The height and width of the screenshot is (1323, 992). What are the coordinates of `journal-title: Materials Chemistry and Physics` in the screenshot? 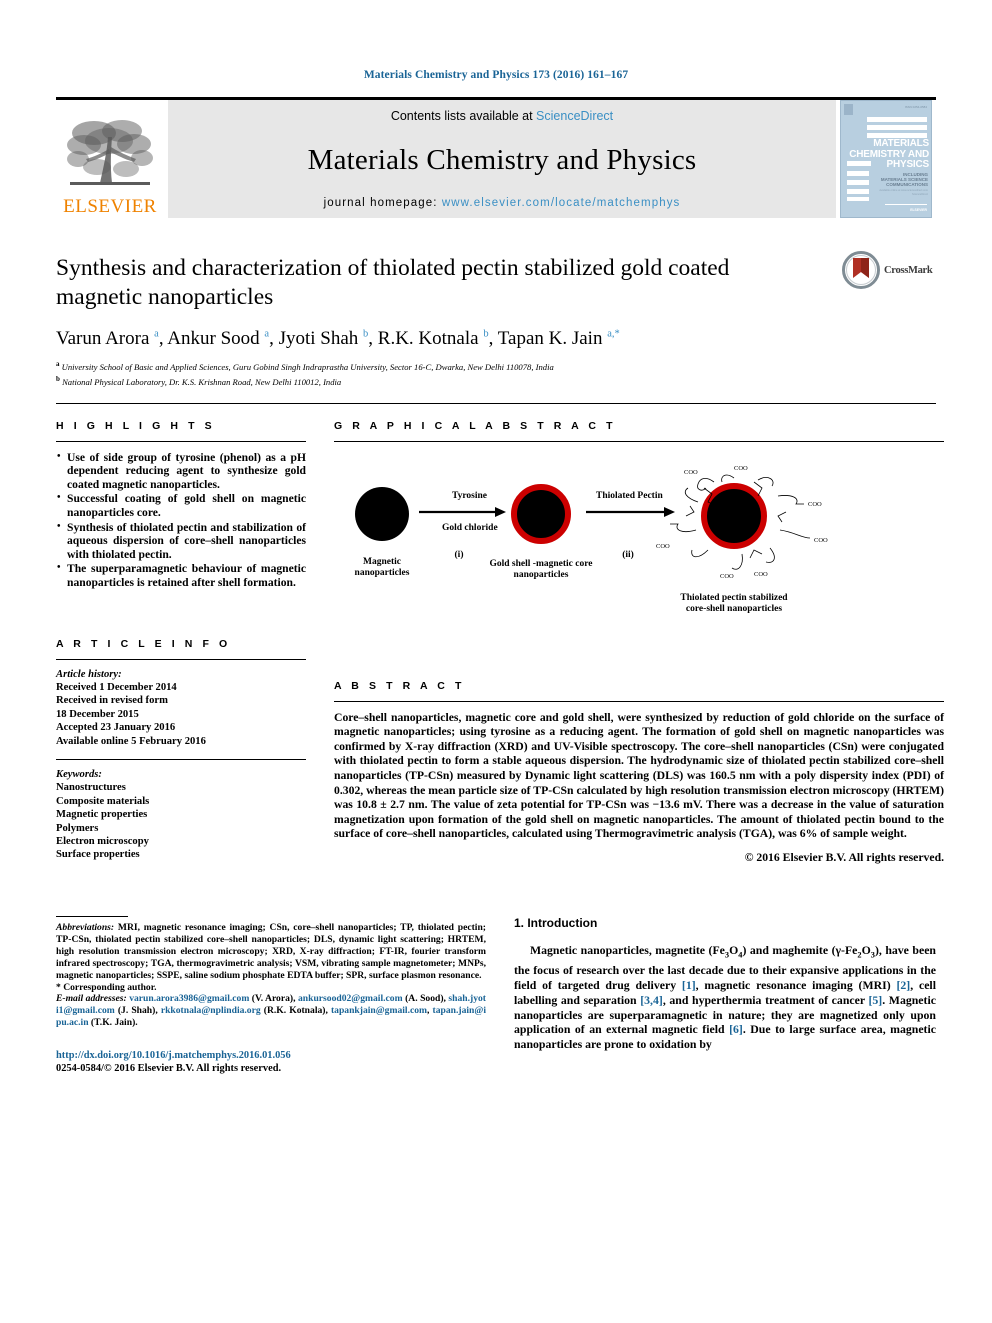 It's located at (502, 159).